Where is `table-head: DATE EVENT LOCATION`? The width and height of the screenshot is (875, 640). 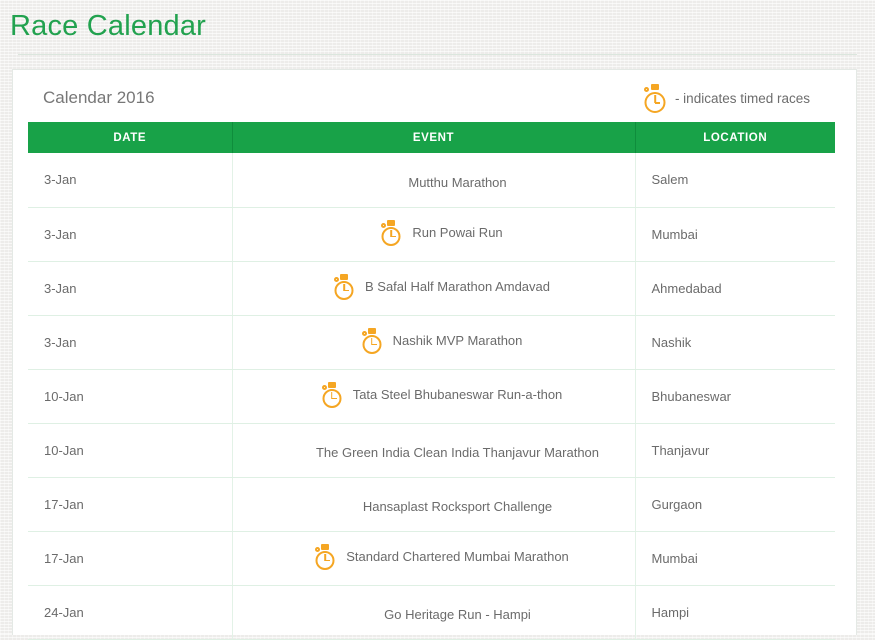
table-head: DATE EVENT LOCATION is located at coordinates (431, 137).